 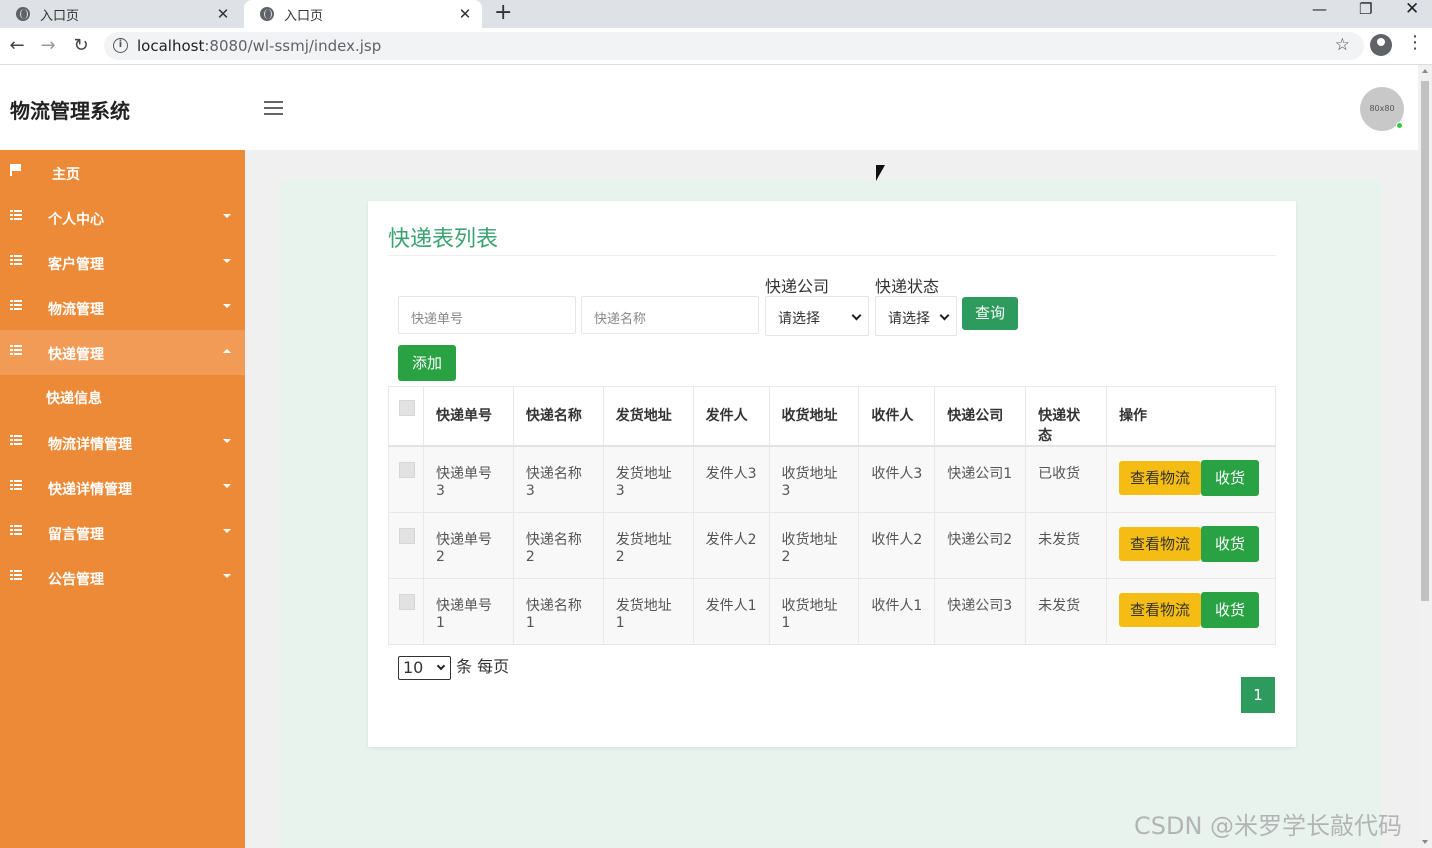 I want to click on page-scrollbar, so click(x=1425, y=456).